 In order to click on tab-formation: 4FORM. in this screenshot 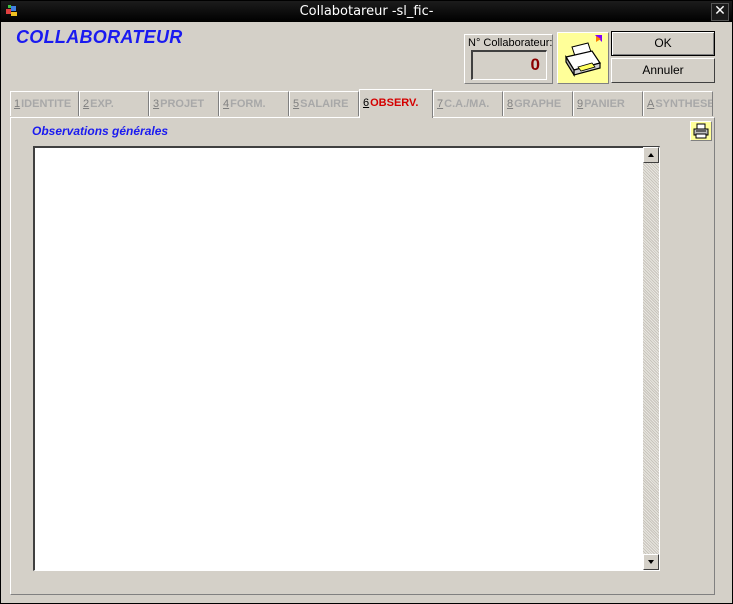, I will do `click(254, 103)`.